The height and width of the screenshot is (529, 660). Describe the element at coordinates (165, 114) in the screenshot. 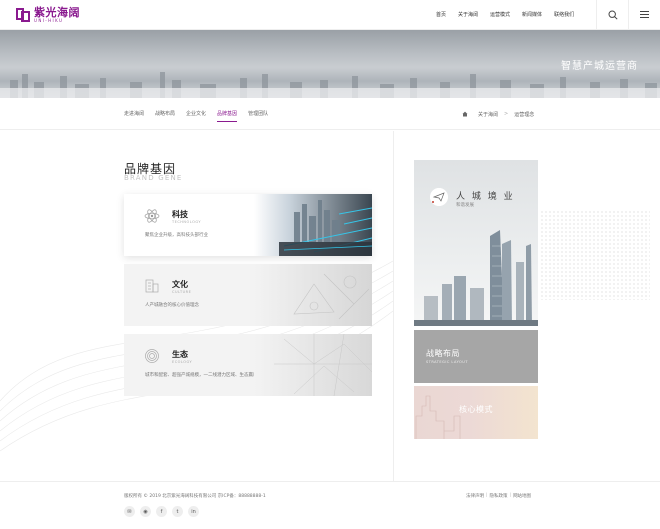

I see `tab-strategy: 战略布局` at that location.